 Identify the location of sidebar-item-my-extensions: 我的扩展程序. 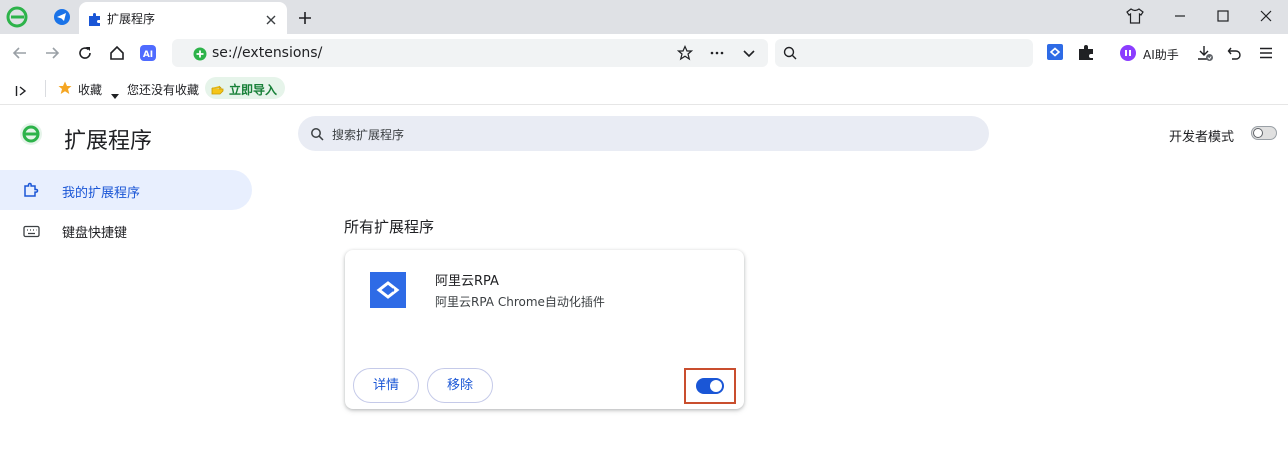
(126, 190).